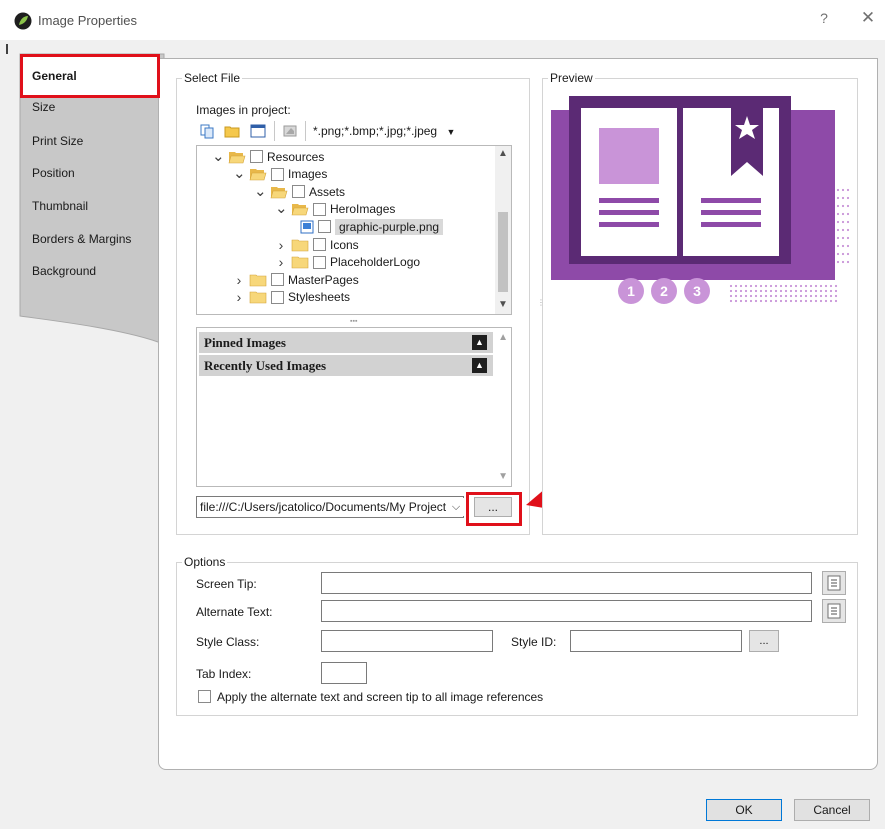 The image size is (885, 829). Describe the element at coordinates (456, 507) in the screenshot. I see `chevron-down-icon: ⌵` at that location.